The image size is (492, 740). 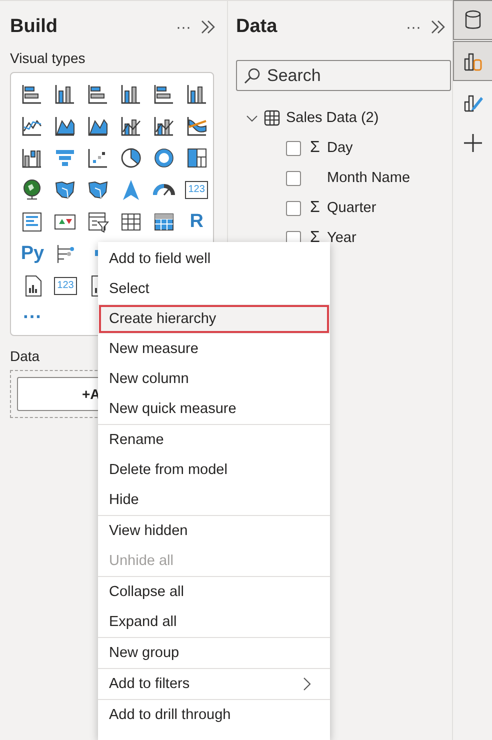 I want to click on menu-item: Add to field well, so click(x=214, y=259).